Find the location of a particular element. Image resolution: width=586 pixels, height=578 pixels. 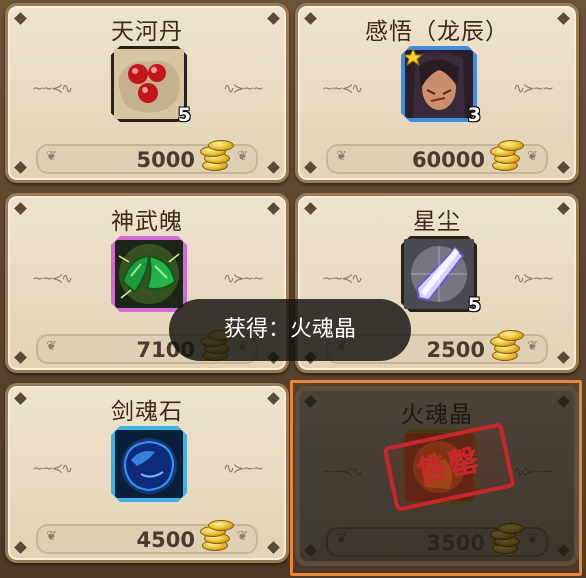

price-bar: ❦ 3500 ❦ is located at coordinates (437, 540).